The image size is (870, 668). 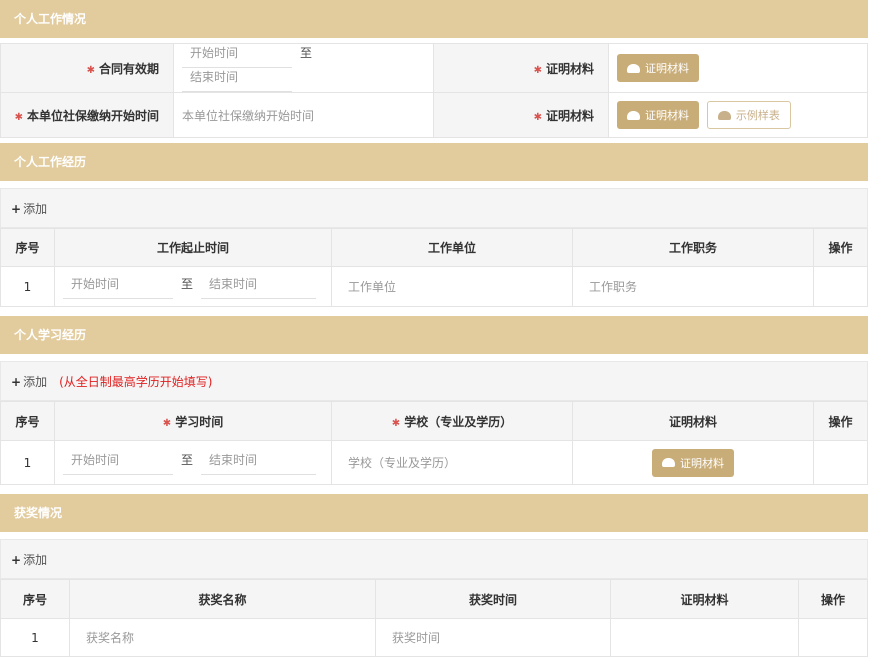 I want to click on experience-table: 序号 工作起止时间 工作单位 工作职务 操作 1 开始时间至结束时间 工作单位 工作职务, so click(x=434, y=267).